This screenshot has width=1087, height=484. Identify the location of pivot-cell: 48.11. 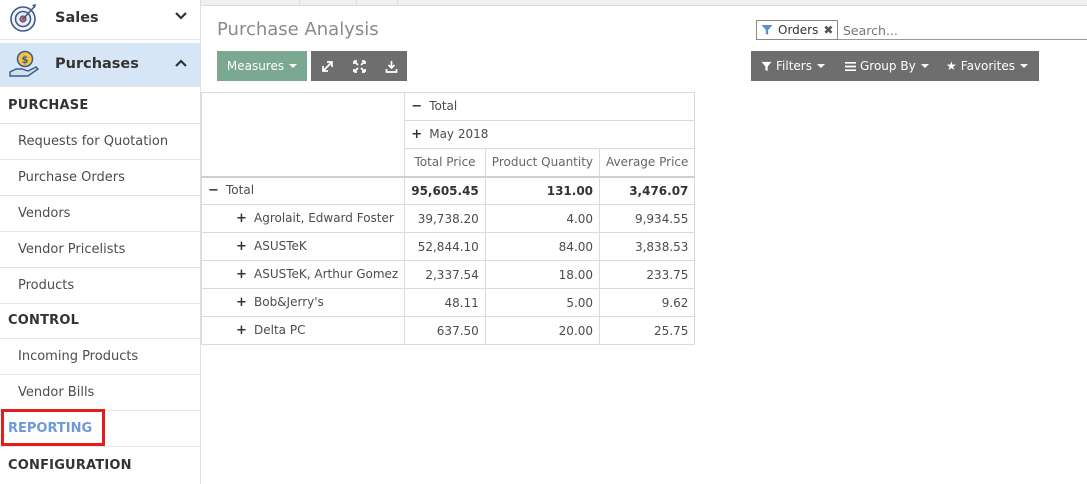
(445, 302).